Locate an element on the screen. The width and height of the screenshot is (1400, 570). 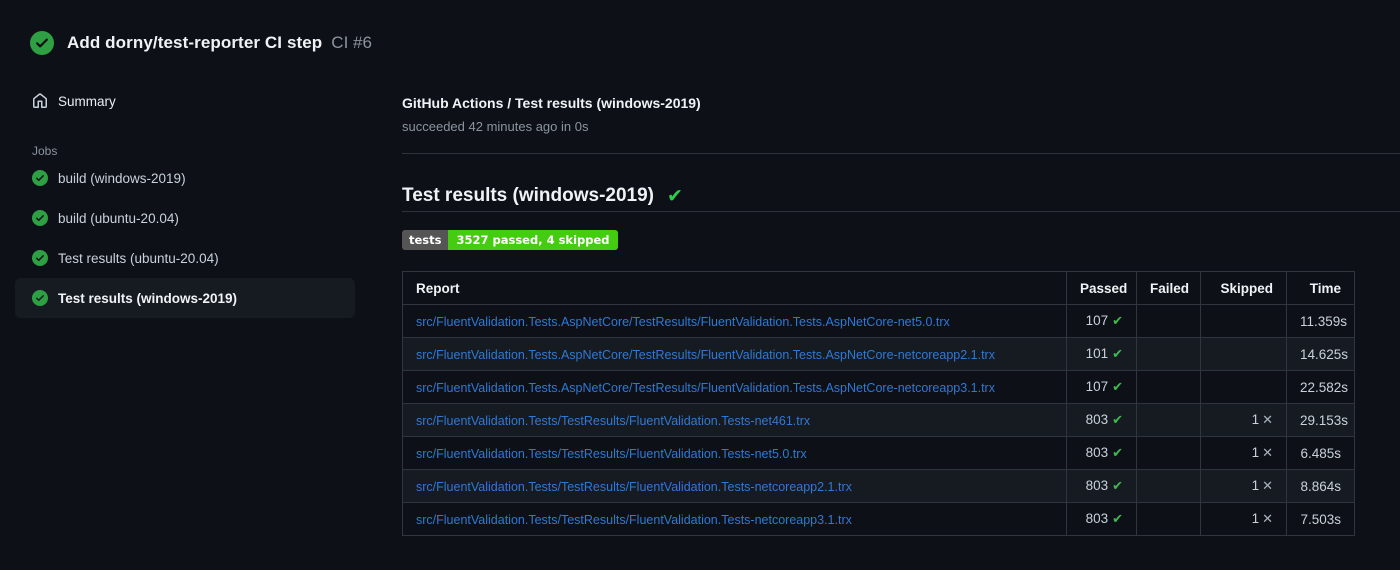
sidebar-job-label: Test results (ubuntu-20.04) is located at coordinates (138, 258).